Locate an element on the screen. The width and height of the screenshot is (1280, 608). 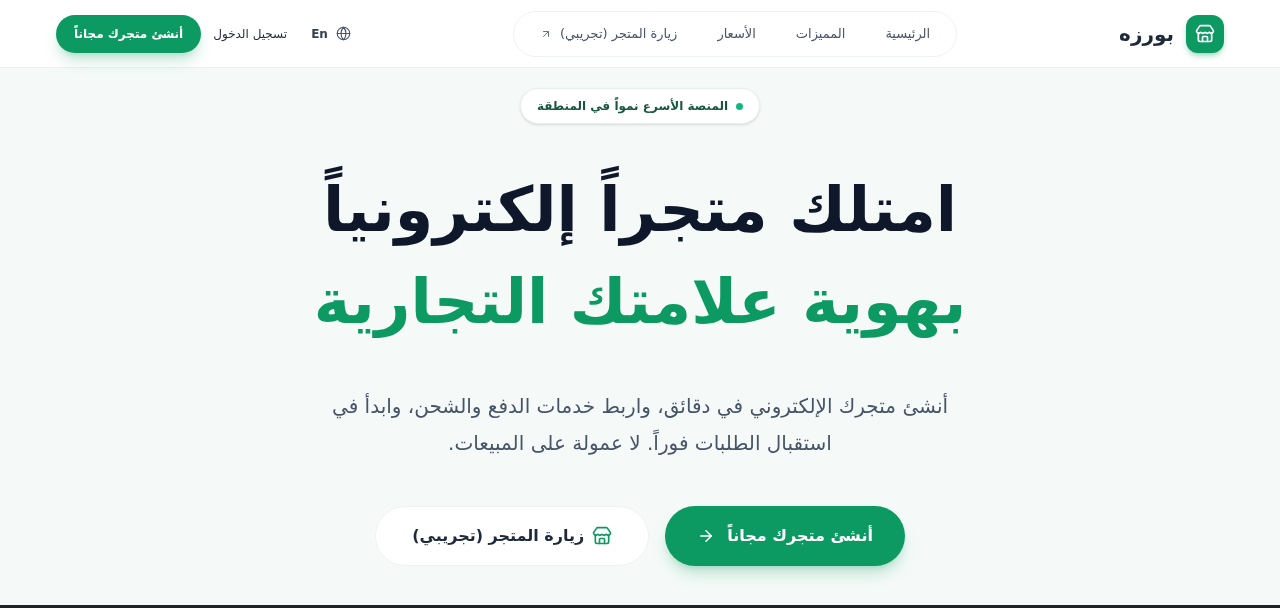
language-button: En is located at coordinates (331, 33).